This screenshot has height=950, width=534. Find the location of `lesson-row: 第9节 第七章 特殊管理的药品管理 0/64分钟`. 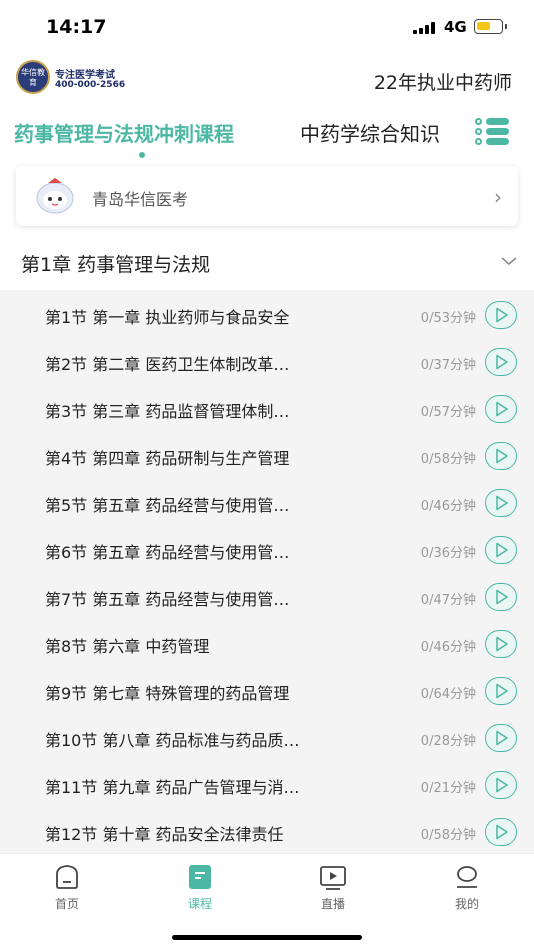

lesson-row: 第9节 第七章 特殊管理的药品管理 0/64分钟 is located at coordinates (267, 691).